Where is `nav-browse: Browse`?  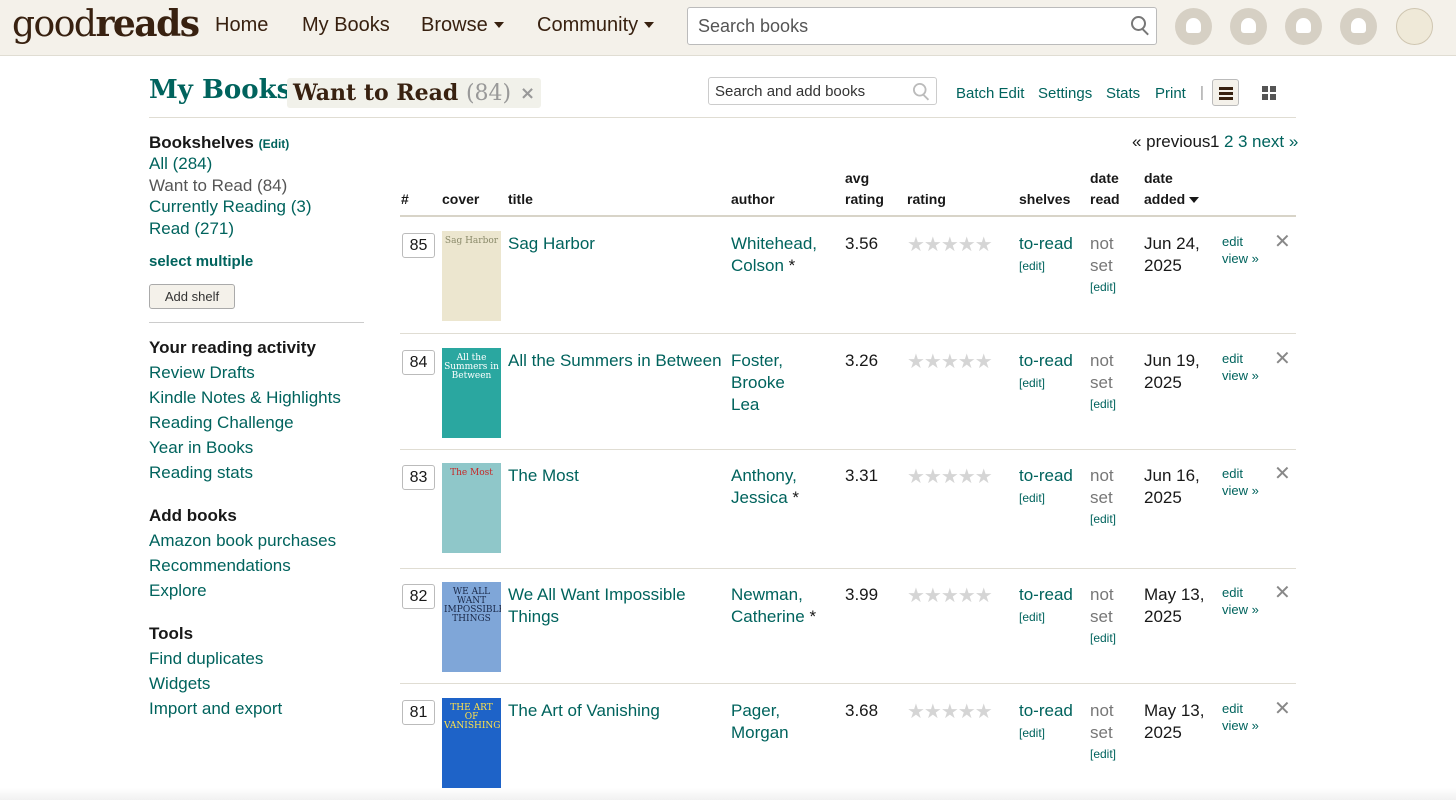 nav-browse: Browse is located at coordinates (462, 25).